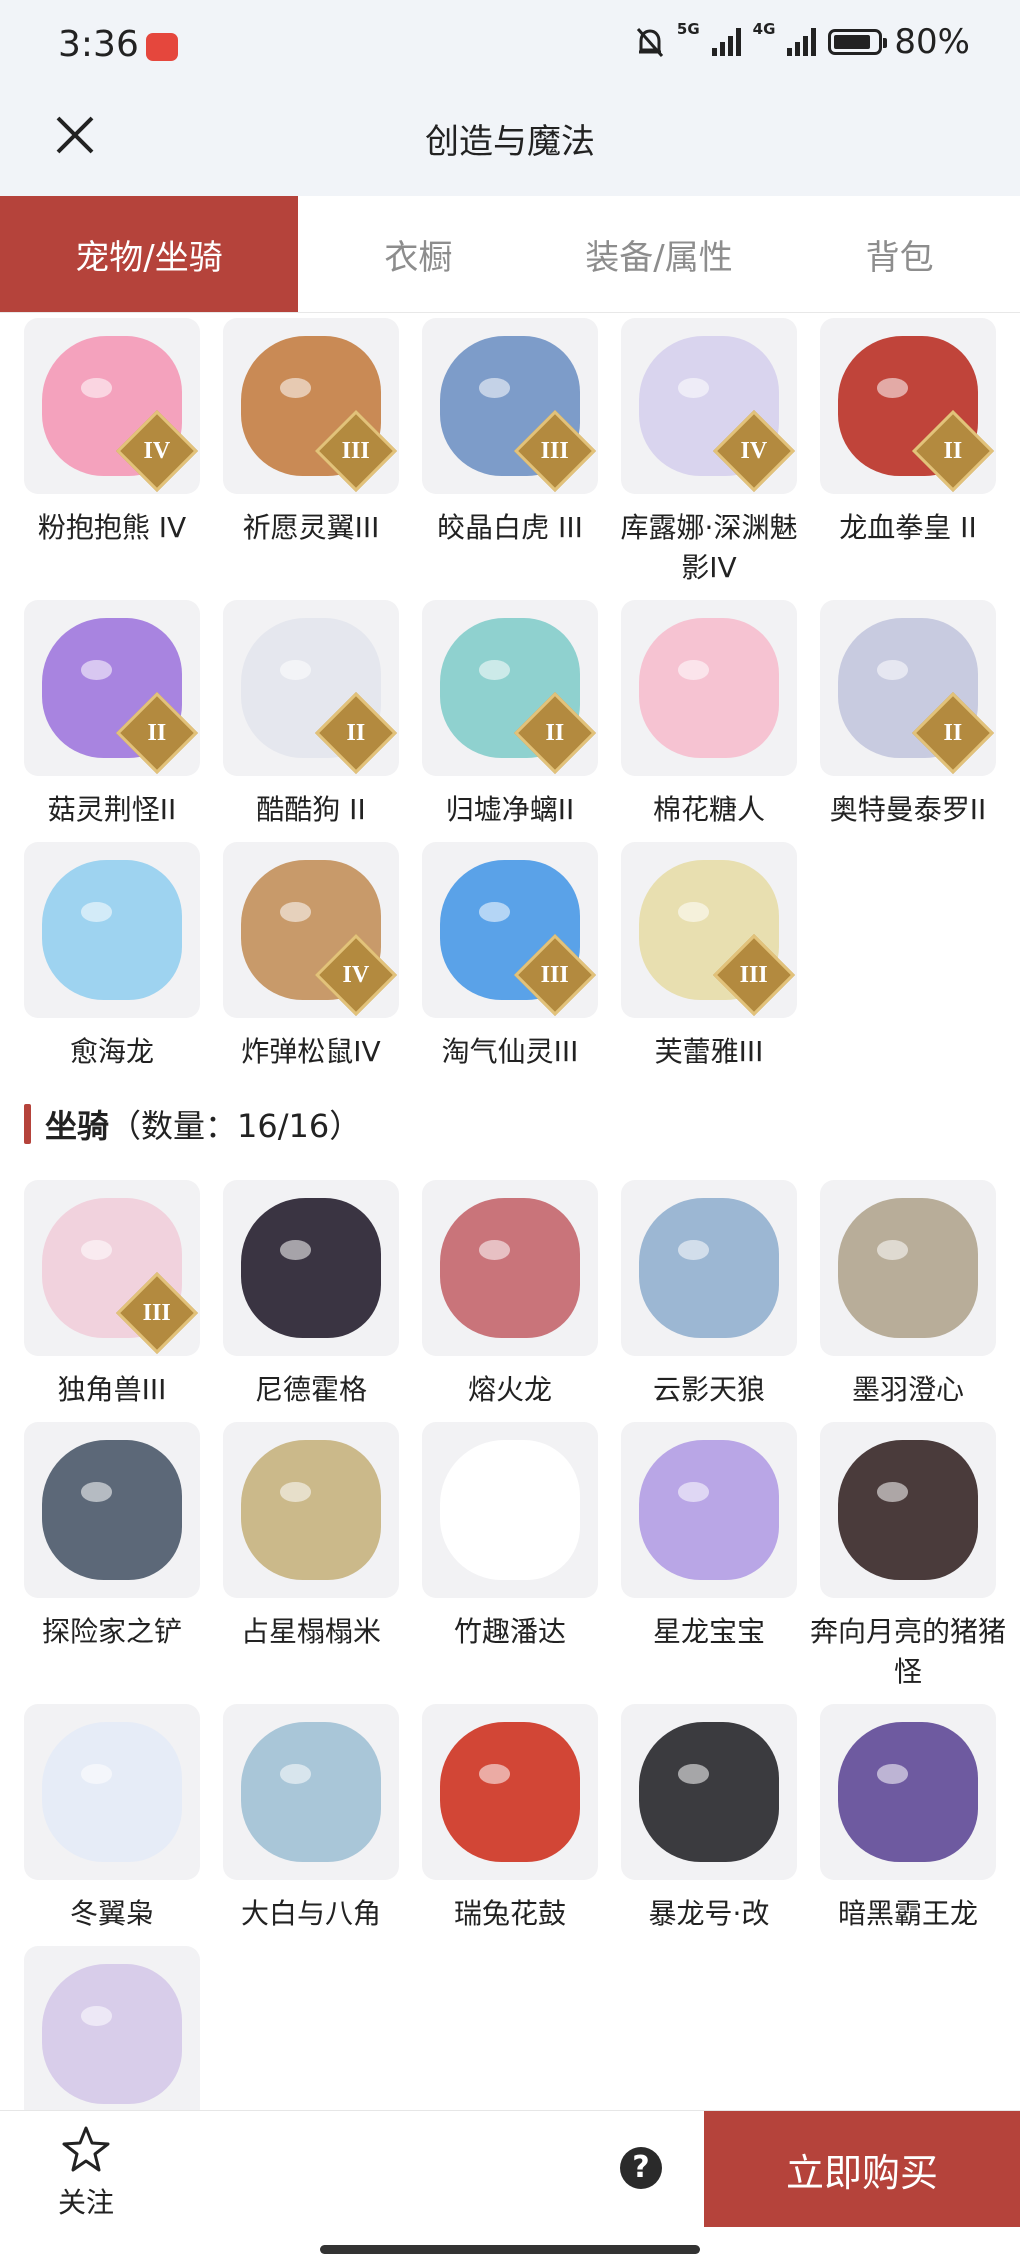  I want to click on mount-item: 竹趣潘达, so click(510, 1557).